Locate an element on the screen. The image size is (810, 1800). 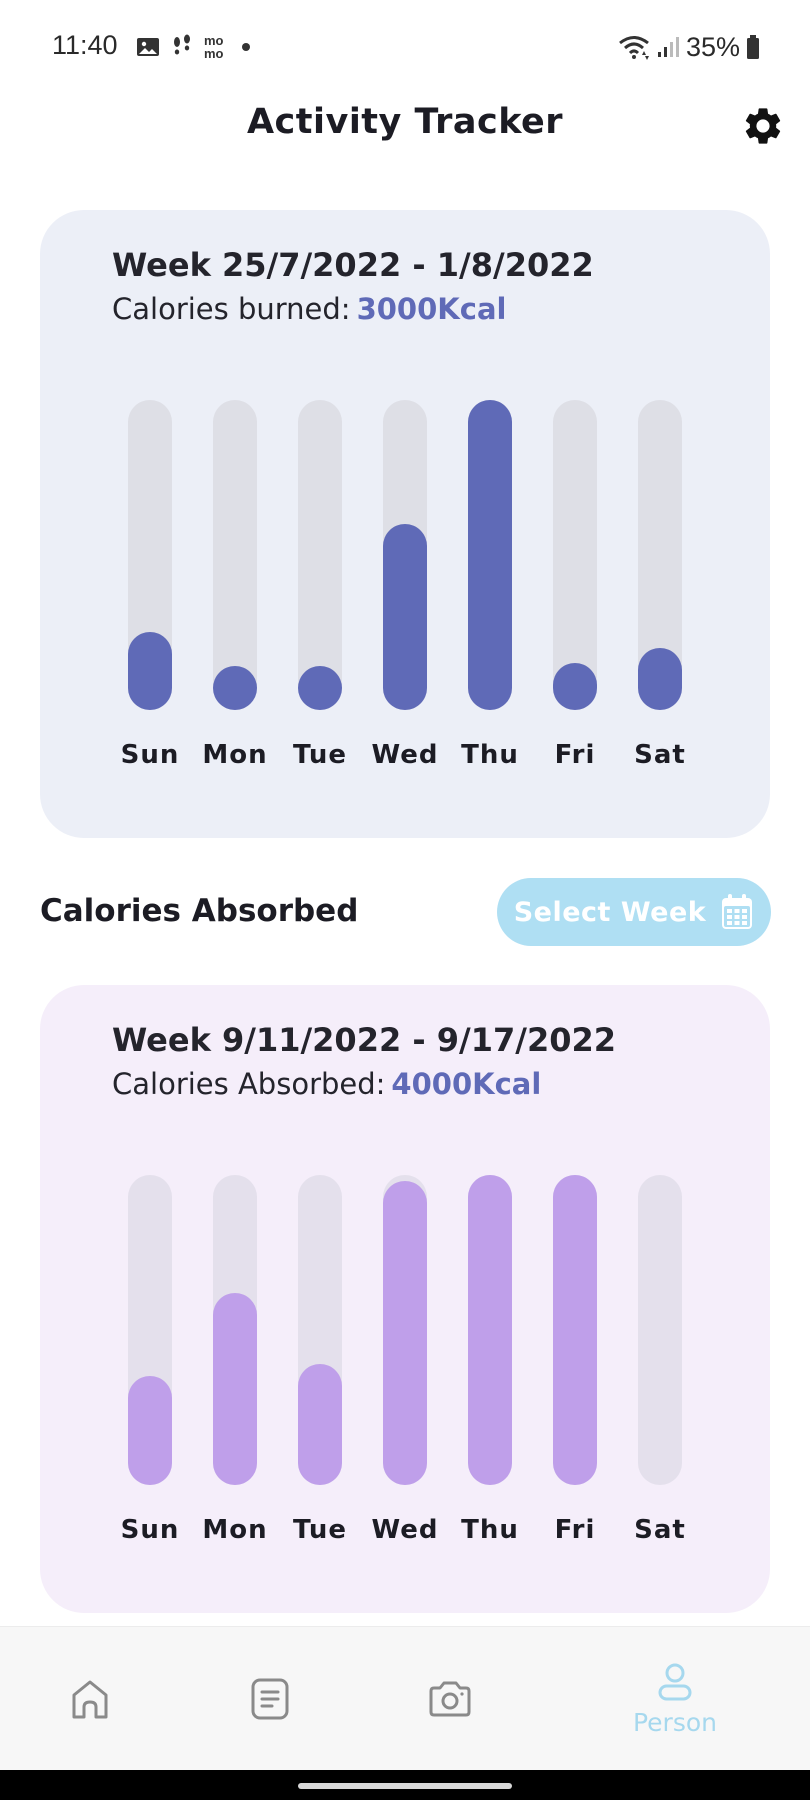
signal-icon is located at coordinates (668, 47).